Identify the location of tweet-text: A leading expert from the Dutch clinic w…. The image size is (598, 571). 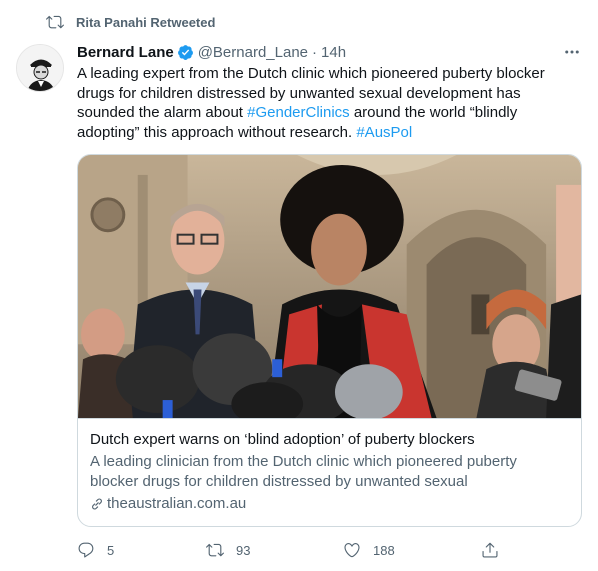
(327, 103).